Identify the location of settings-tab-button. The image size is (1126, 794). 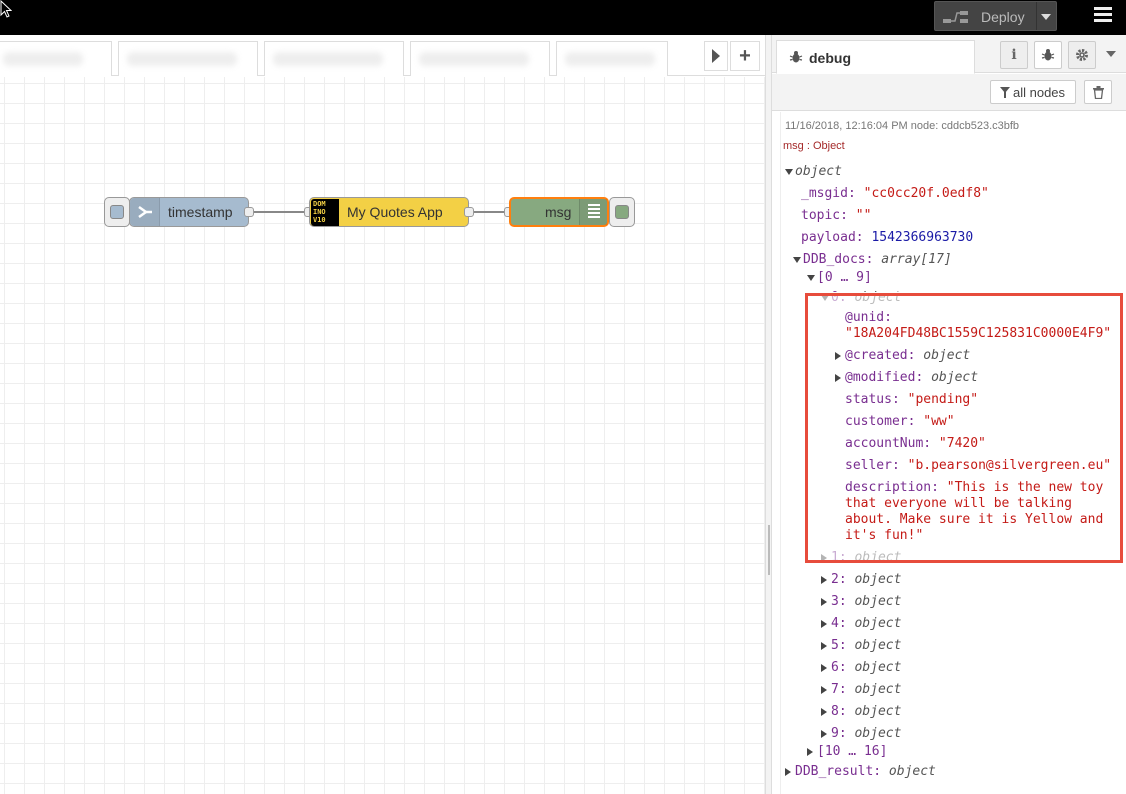
(1082, 55).